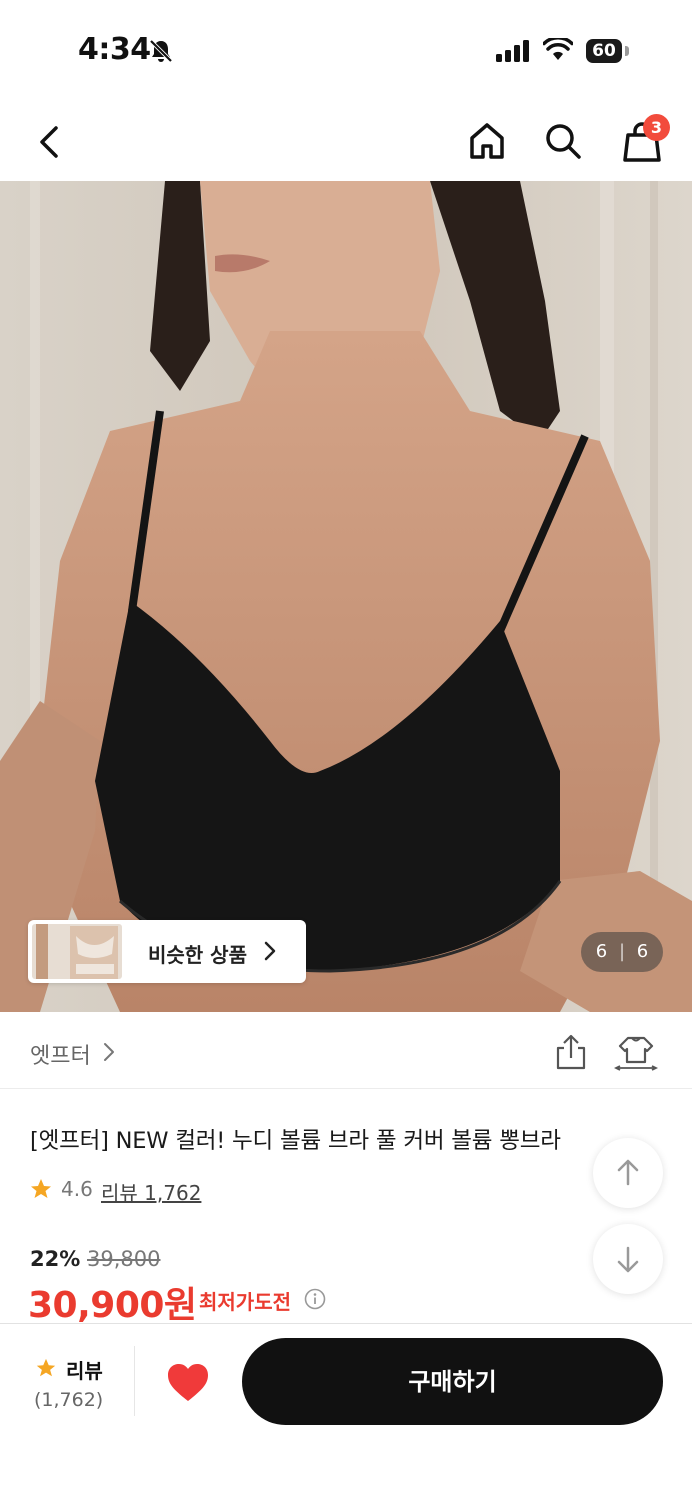 This screenshot has height=1500, width=692. What do you see at coordinates (346, 1323) in the screenshot?
I see `bottom-bar-divider` at bounding box center [346, 1323].